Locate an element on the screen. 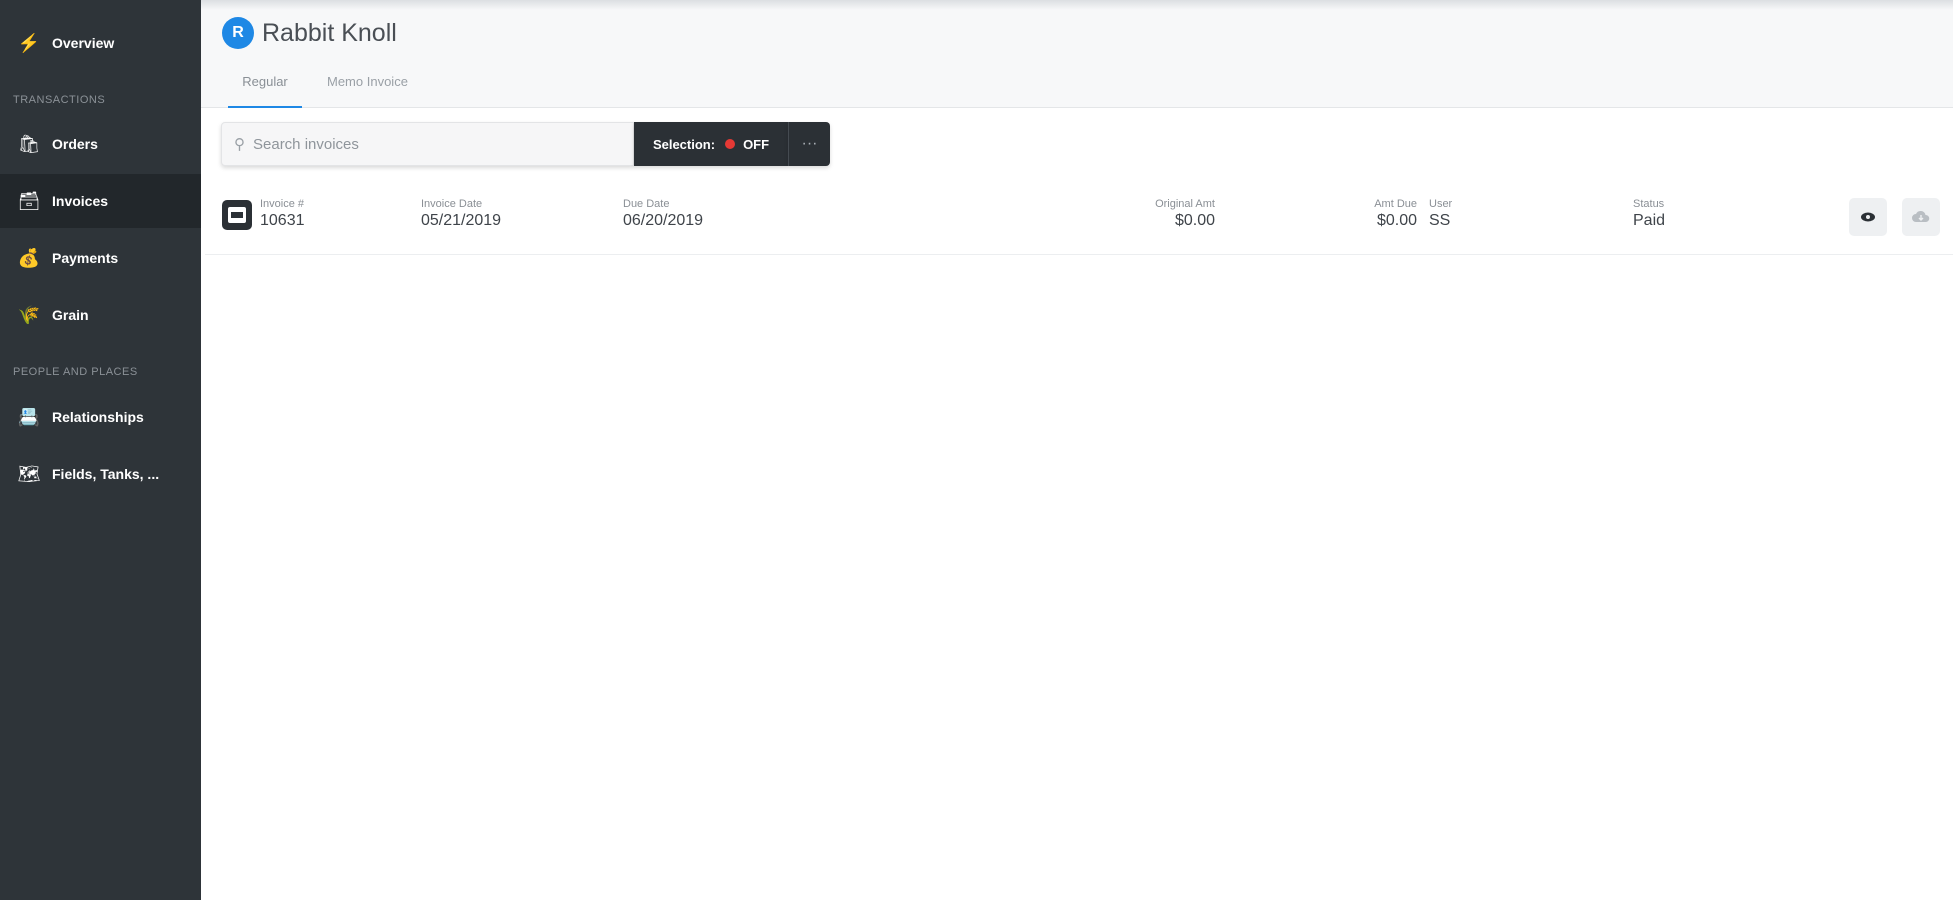  payments-icon: 💰 is located at coordinates (29, 257).